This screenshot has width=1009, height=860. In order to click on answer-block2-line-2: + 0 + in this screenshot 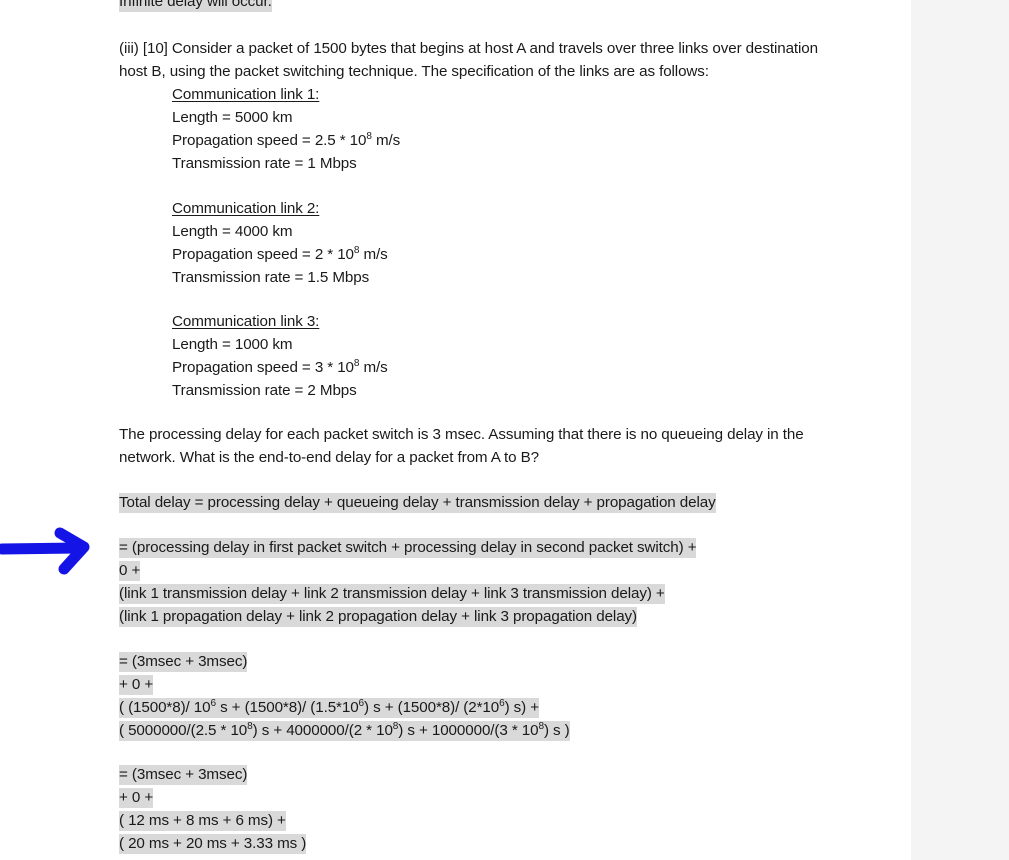, I will do `click(136, 685)`.